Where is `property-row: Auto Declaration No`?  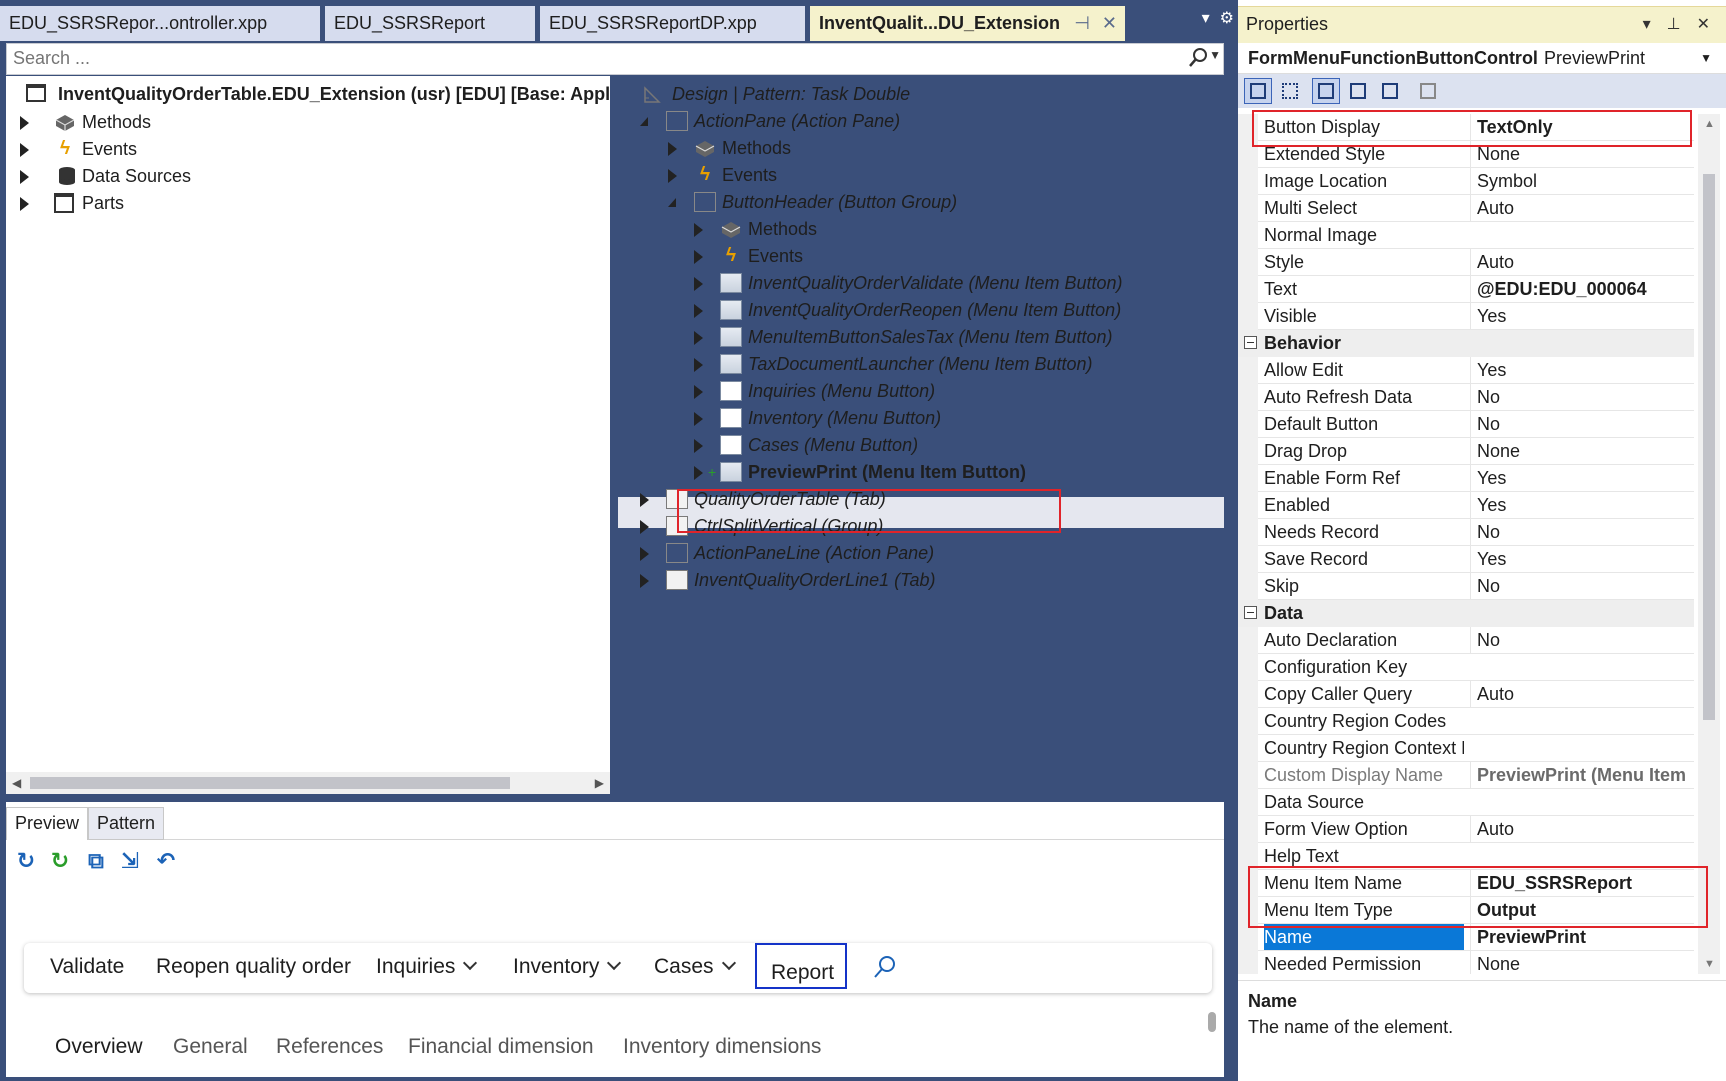 property-row: Auto Declaration No is located at coordinates (1476, 640).